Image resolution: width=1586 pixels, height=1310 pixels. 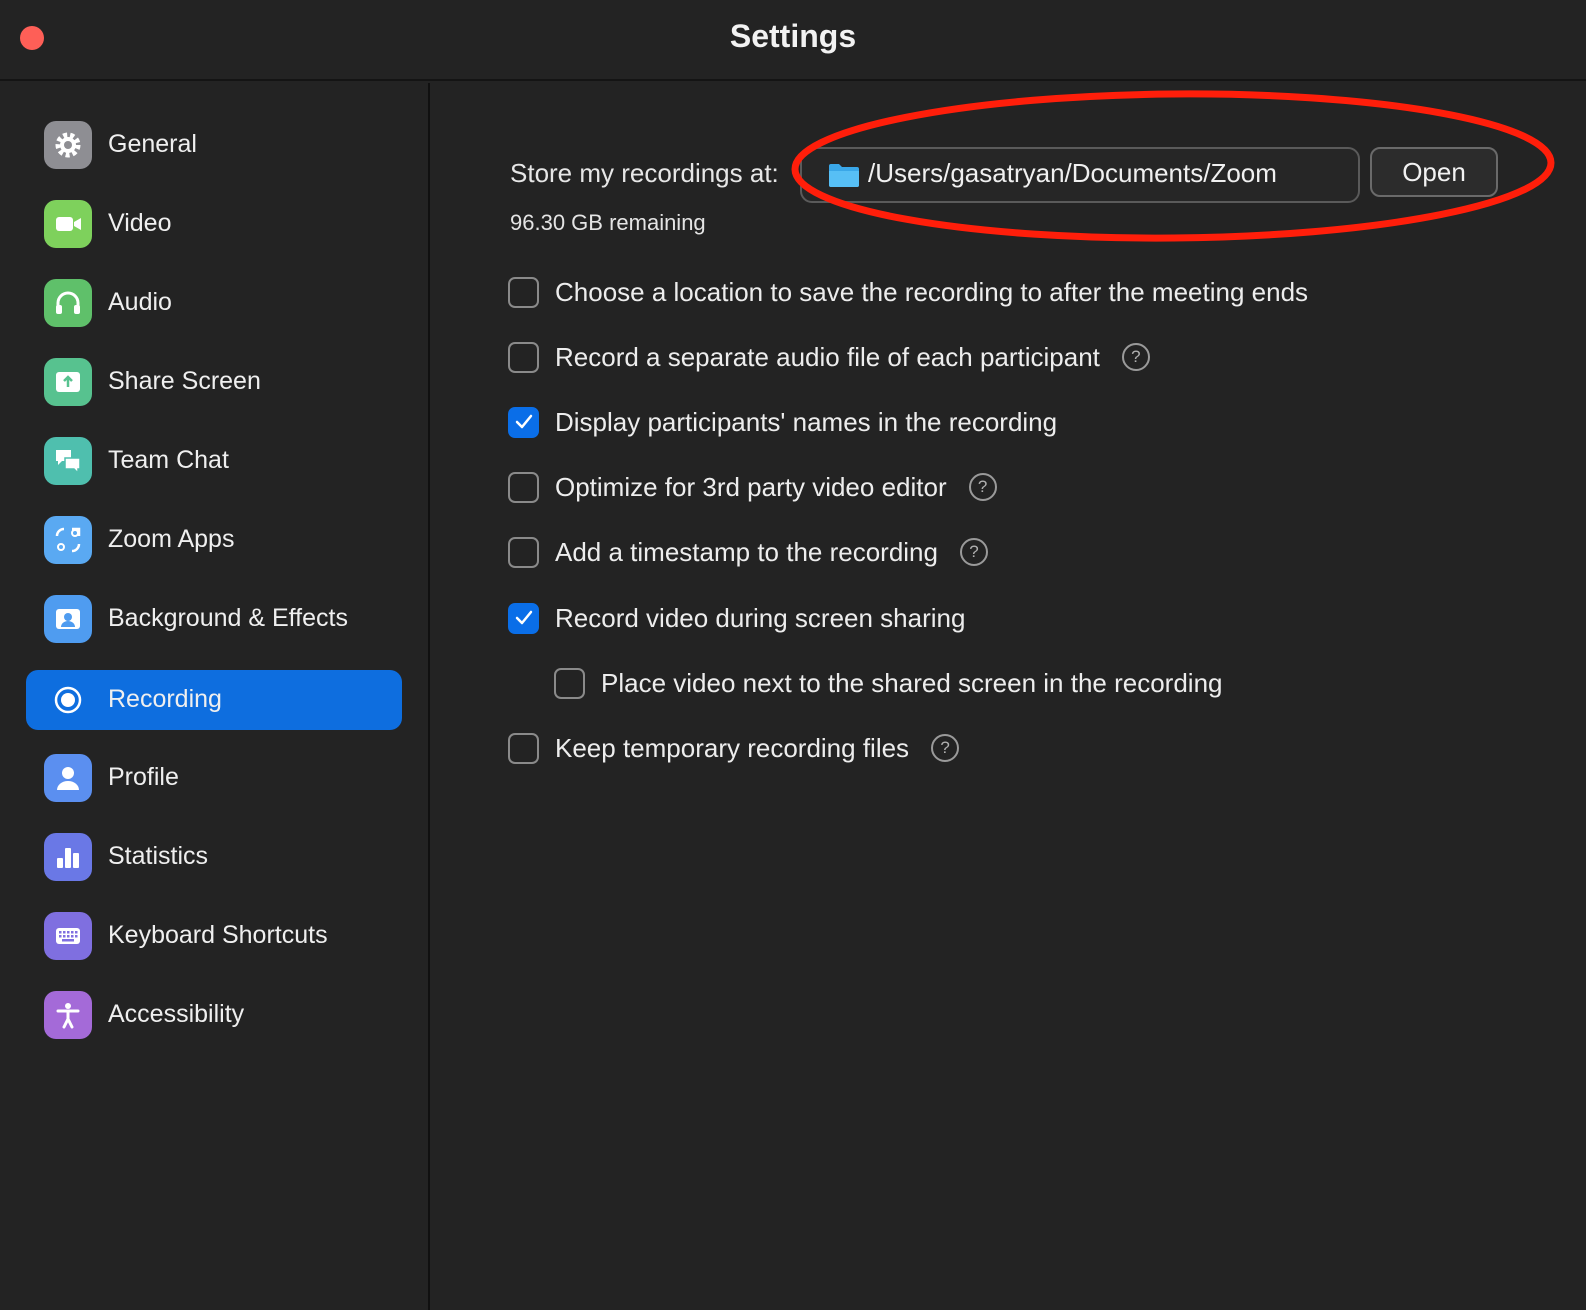 I want to click on sidebar-item-label: Zoom Apps, so click(x=171, y=539).